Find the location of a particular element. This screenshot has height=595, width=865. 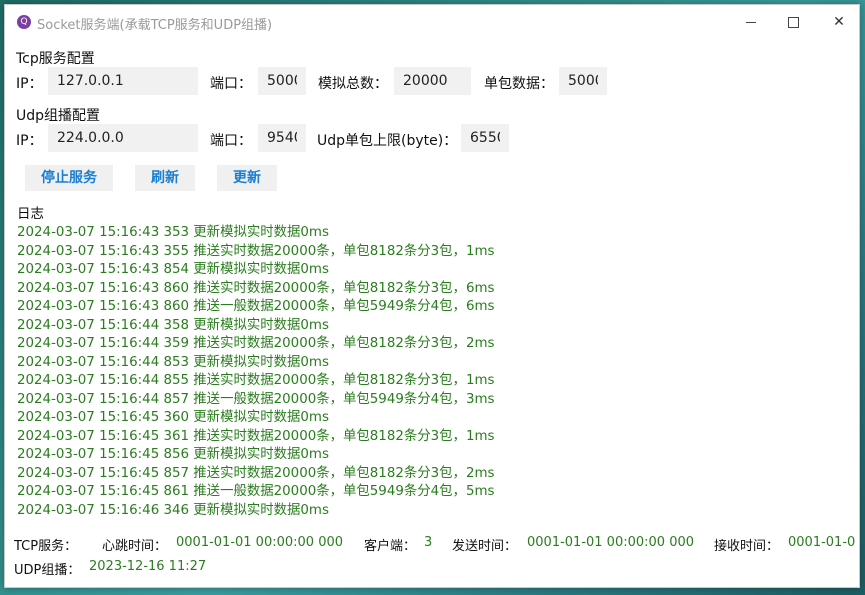

update-button: 更新 is located at coordinates (247, 178).